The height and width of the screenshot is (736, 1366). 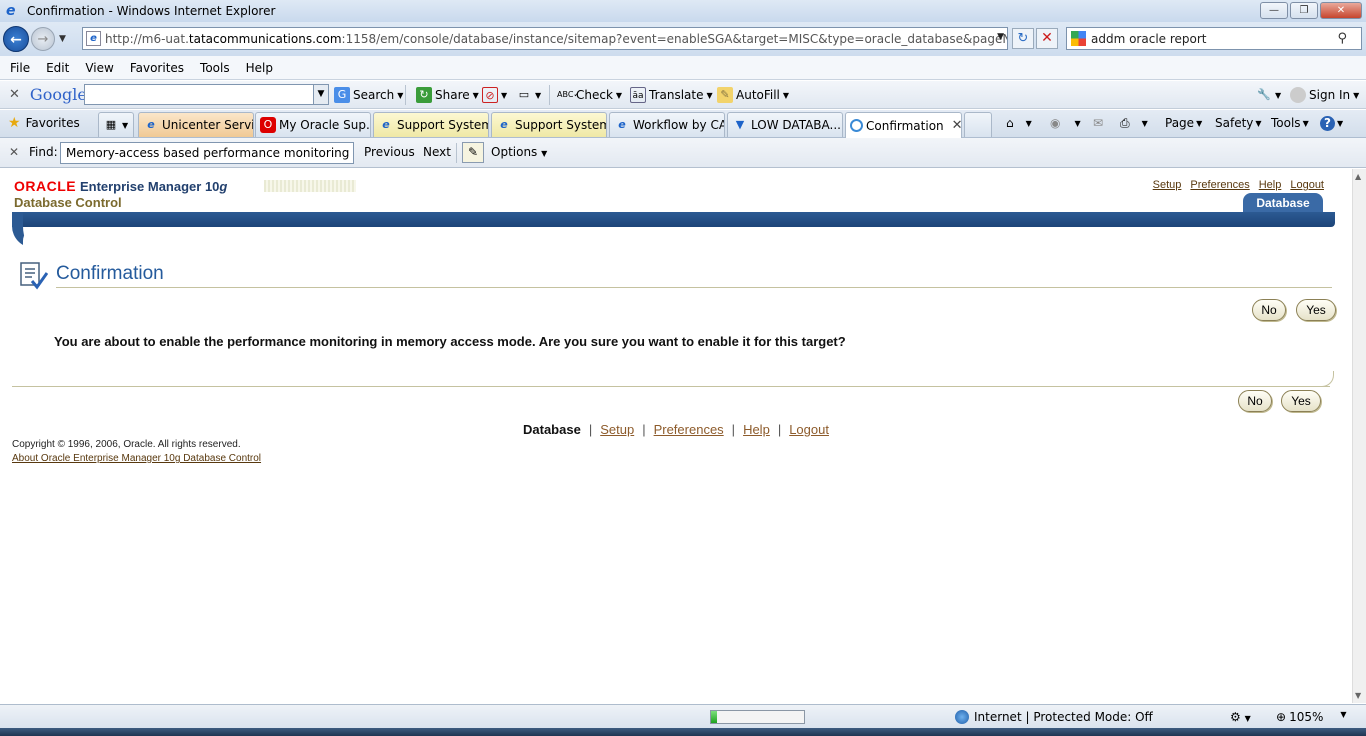 What do you see at coordinates (223, 186) in the screenshot?
I see `product-version-suffix: g` at bounding box center [223, 186].